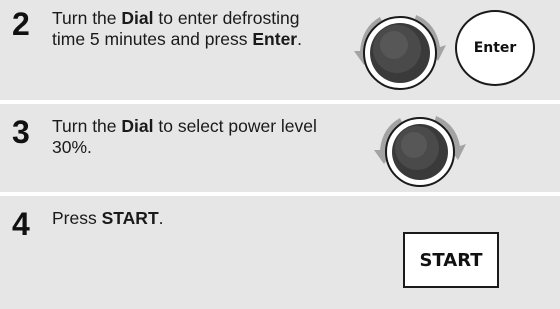 This screenshot has height=309, width=560. I want to click on step-number: 4, so click(21, 224).